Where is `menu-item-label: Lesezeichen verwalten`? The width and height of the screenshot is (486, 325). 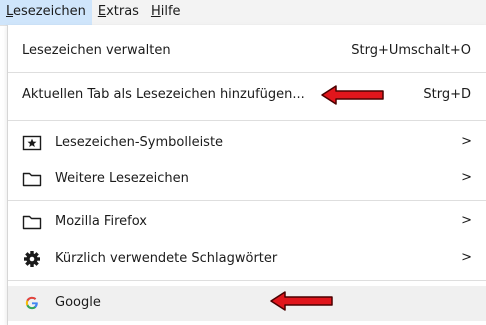 menu-item-label: Lesezeichen verwalten is located at coordinates (96, 50).